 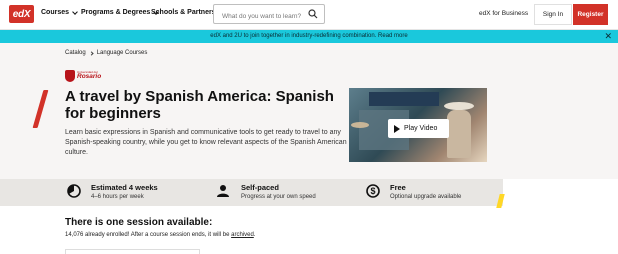 I want to click on stat-duration-title: Estimated 4 weeks, so click(x=124, y=187).